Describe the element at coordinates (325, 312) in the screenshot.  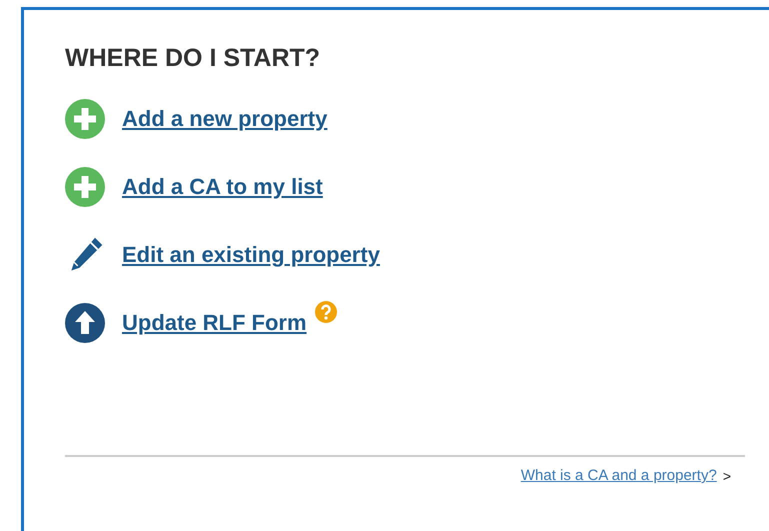
I see `help-icon` at that location.